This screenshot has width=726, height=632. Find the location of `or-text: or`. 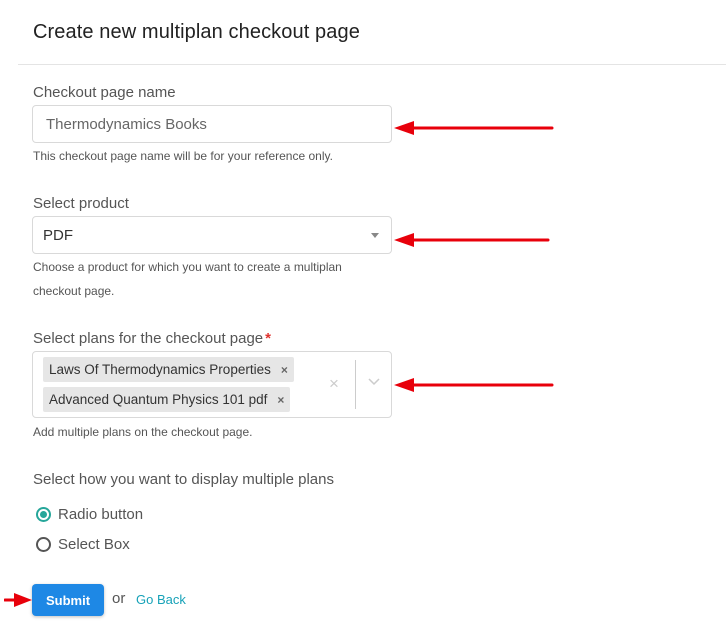

or-text: or is located at coordinates (119, 598).